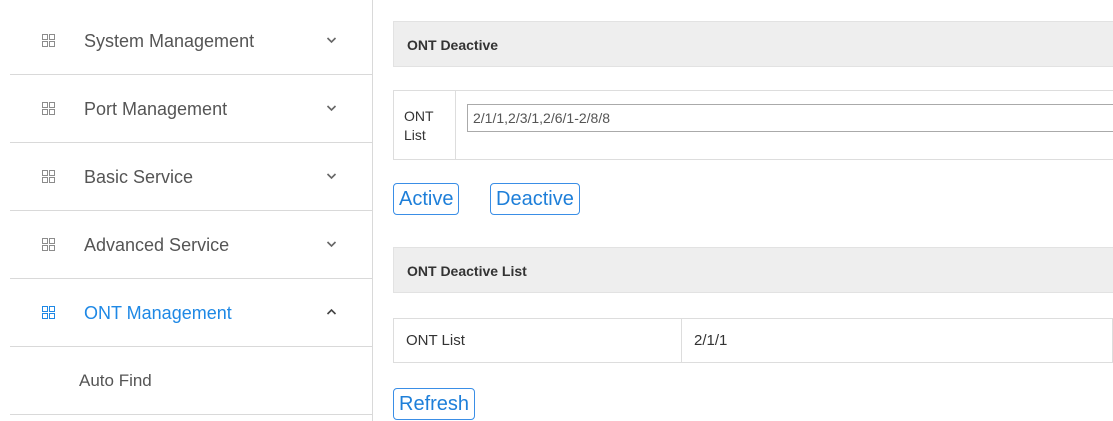 The height and width of the screenshot is (421, 1113). I want to click on table-row: ONT List 2/1/1, so click(753, 340).